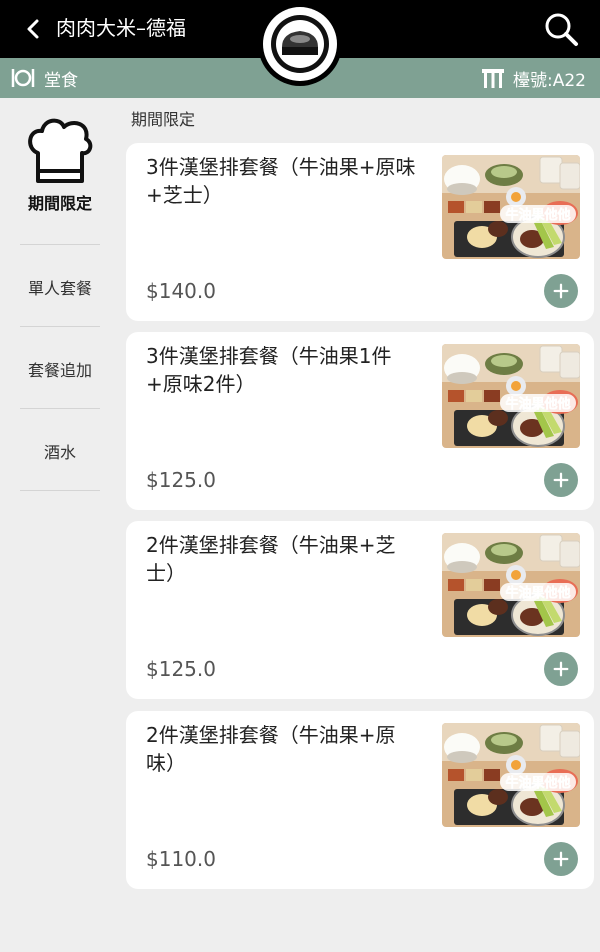 The width and height of the screenshot is (600, 952). I want to click on product-name: 3件漢堡排套餐（牛油果1件+原味2件）, so click(269, 370).